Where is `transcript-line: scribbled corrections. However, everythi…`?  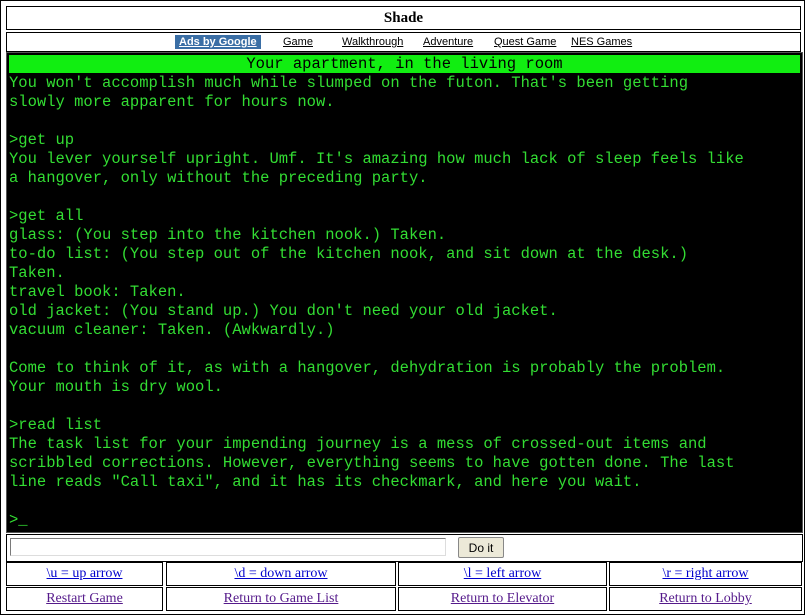
transcript-line: scribbled corrections. However, everythi… is located at coordinates (372, 463).